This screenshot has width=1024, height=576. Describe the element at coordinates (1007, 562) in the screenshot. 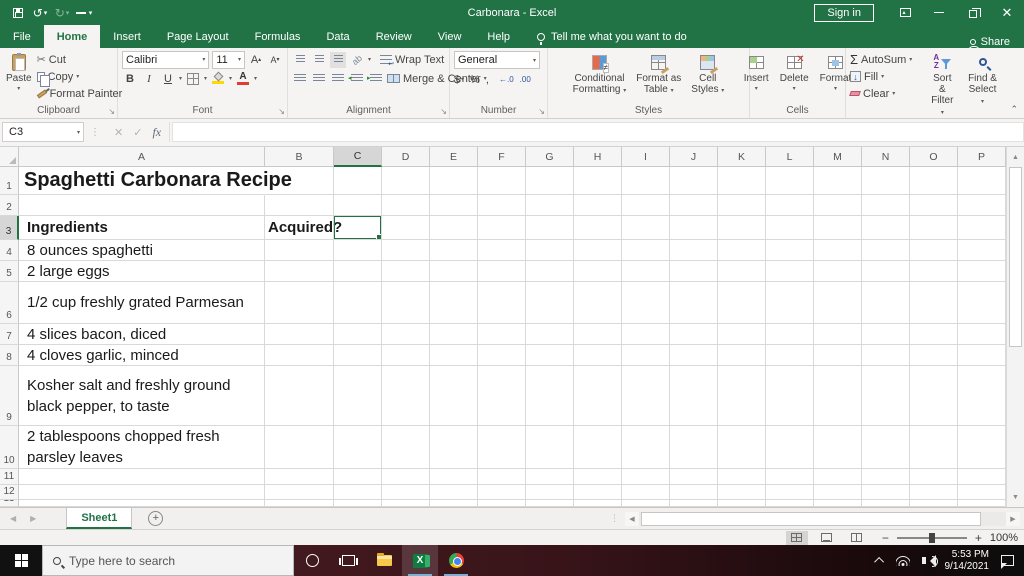

I see `action-center-icon` at that location.